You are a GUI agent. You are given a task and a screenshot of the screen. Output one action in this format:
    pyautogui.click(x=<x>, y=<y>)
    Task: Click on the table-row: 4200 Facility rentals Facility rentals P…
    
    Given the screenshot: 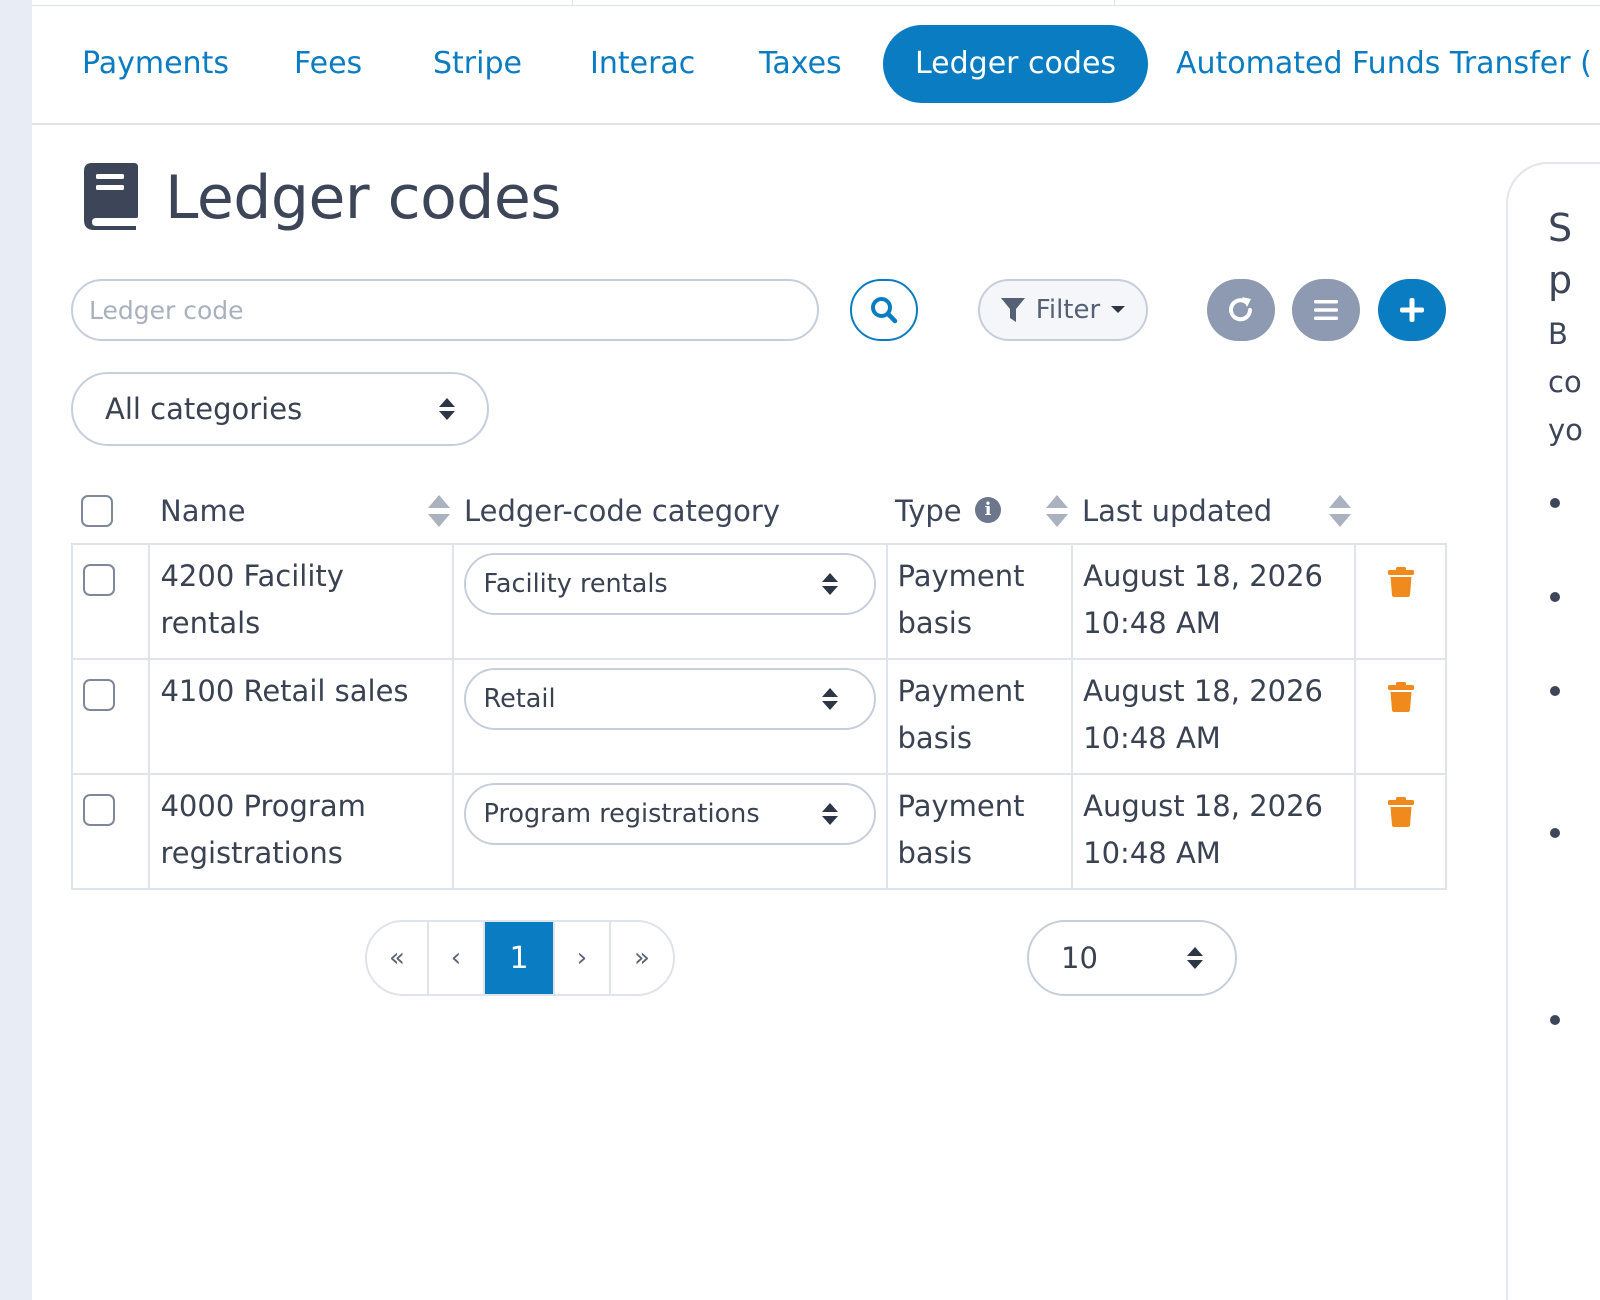 What is the action you would take?
    pyautogui.click(x=759, y=601)
    